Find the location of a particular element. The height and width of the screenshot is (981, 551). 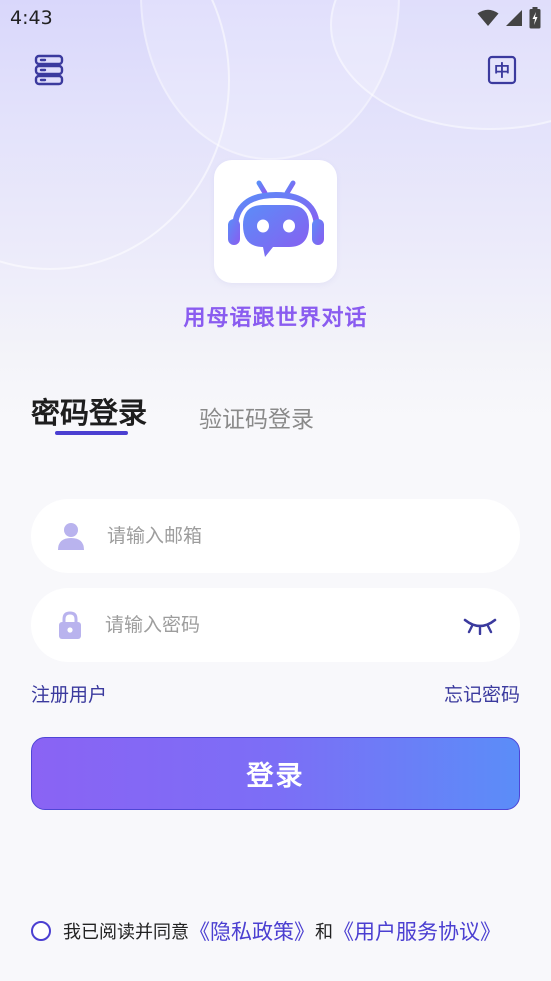

lock-icon is located at coordinates (70, 625).